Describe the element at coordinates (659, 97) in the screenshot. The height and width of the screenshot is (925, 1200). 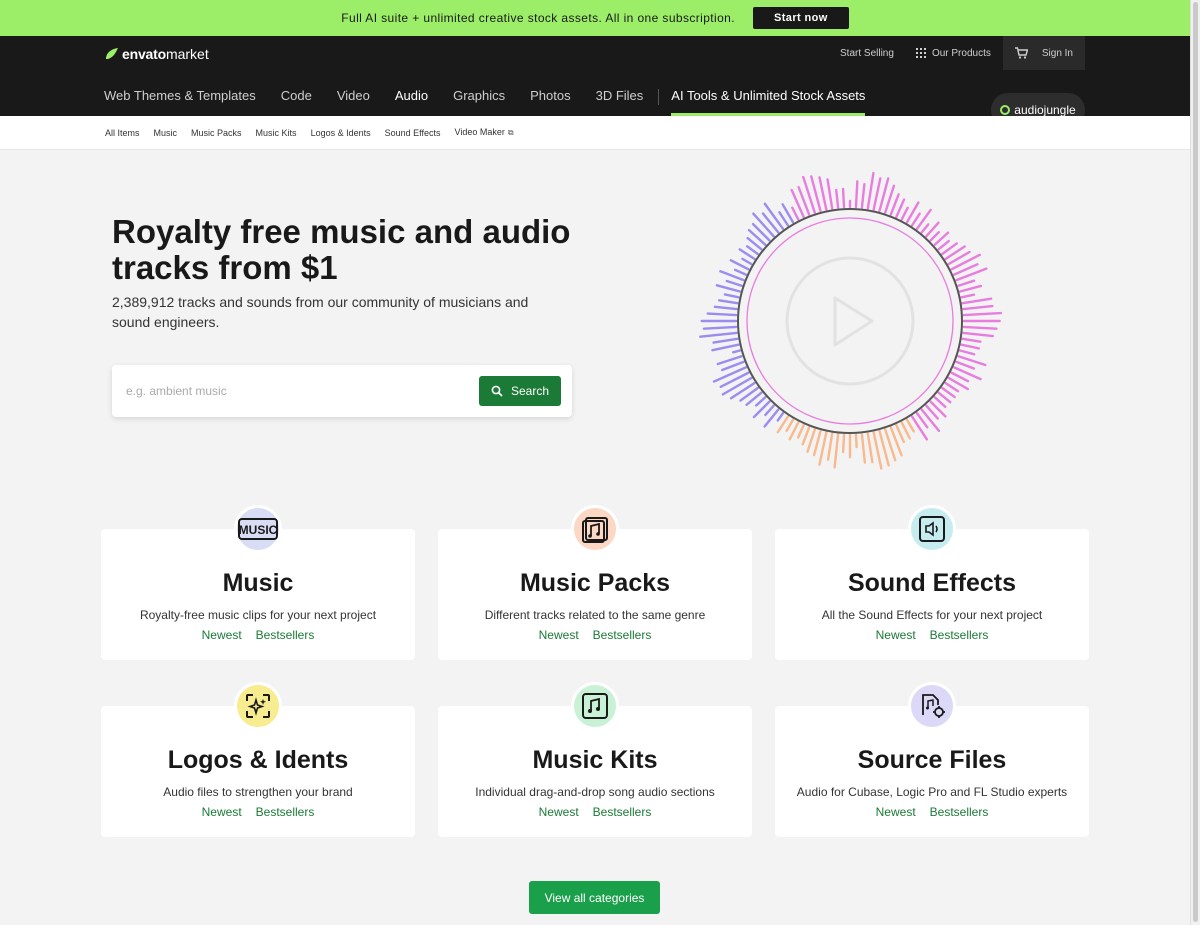
I see `nav-divider` at that location.